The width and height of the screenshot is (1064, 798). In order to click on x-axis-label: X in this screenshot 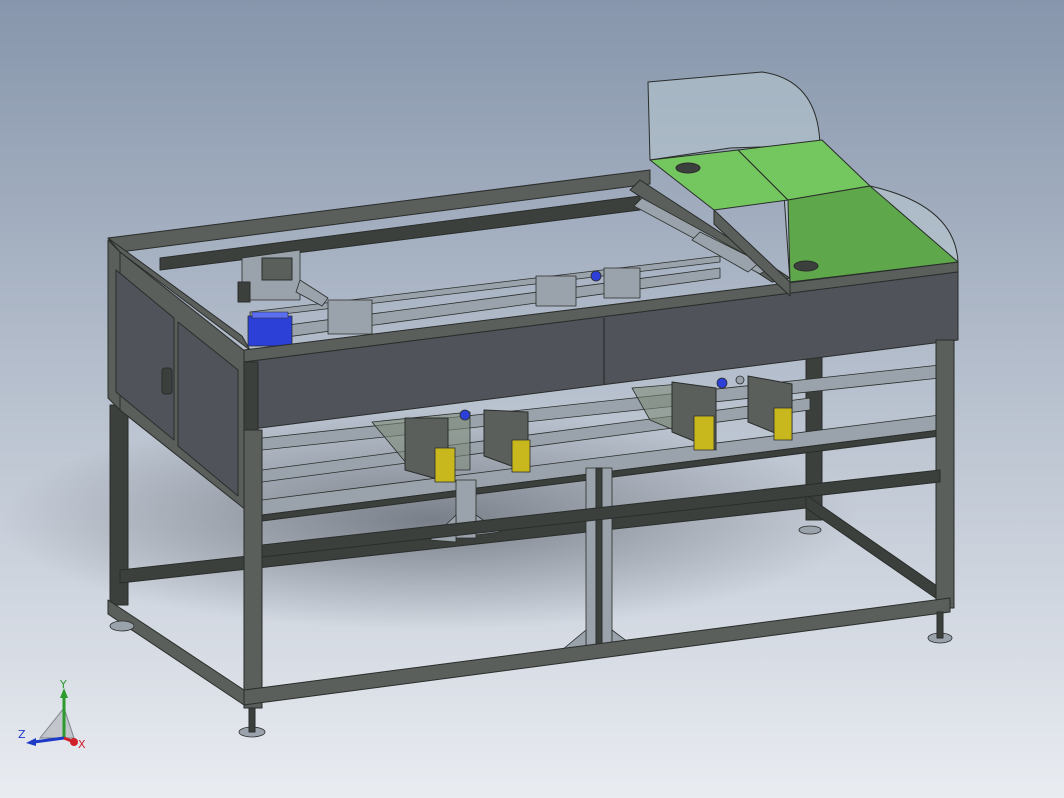, I will do `click(82, 744)`.